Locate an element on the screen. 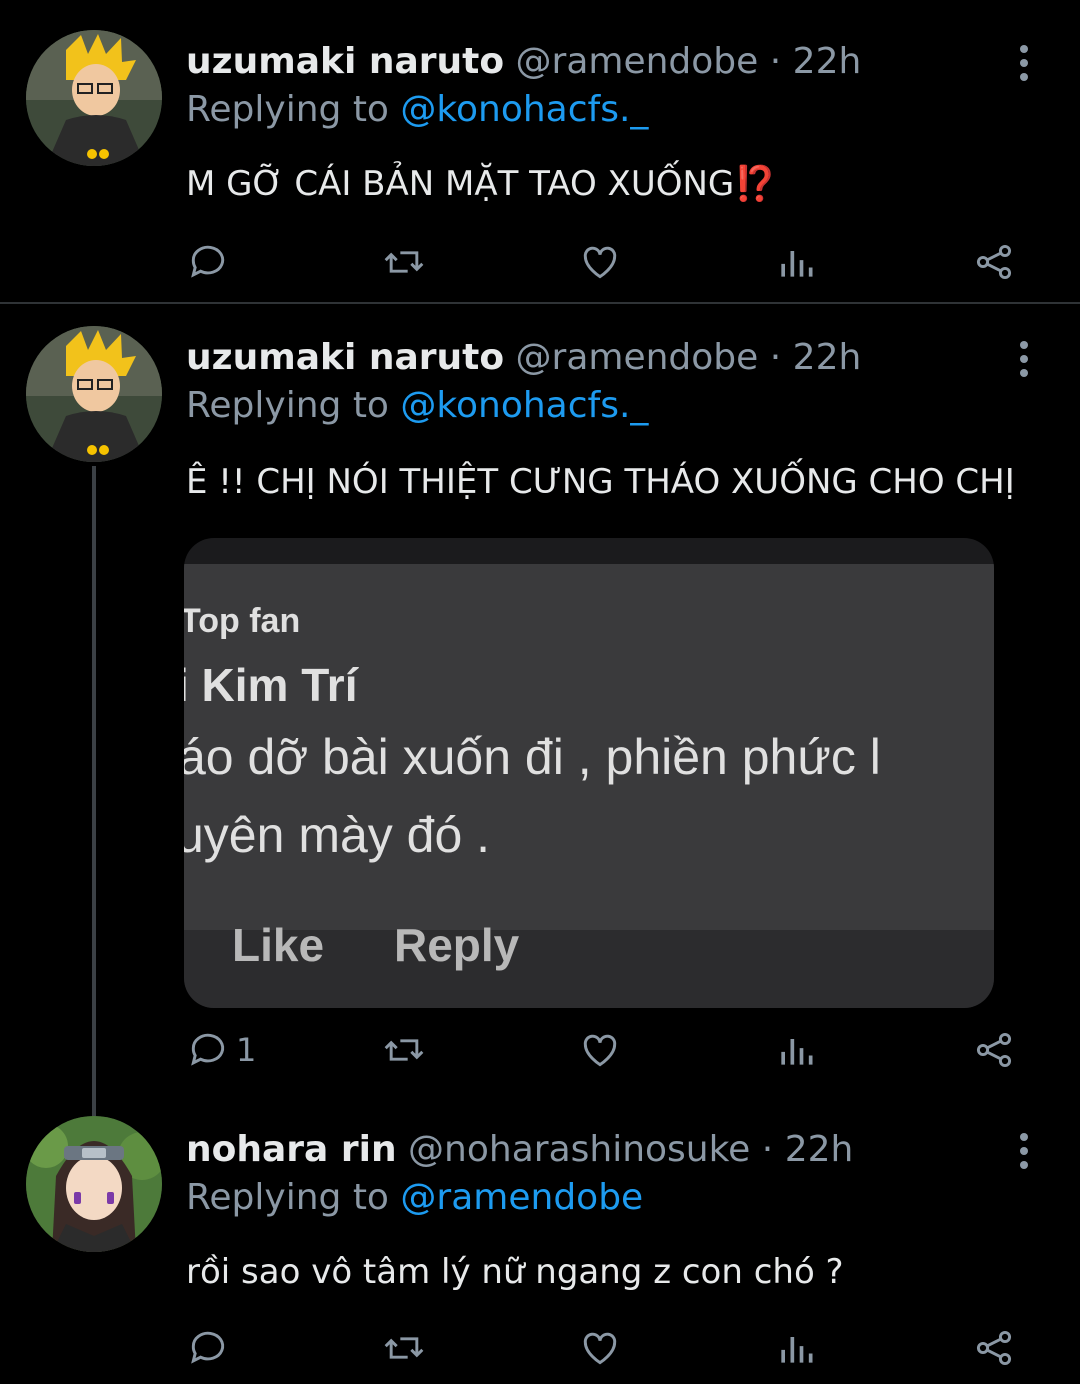  tweet-text: M GỠ CÁI BẢN MẶT TAO XUỐNG⁉️ is located at coordinates (481, 184).